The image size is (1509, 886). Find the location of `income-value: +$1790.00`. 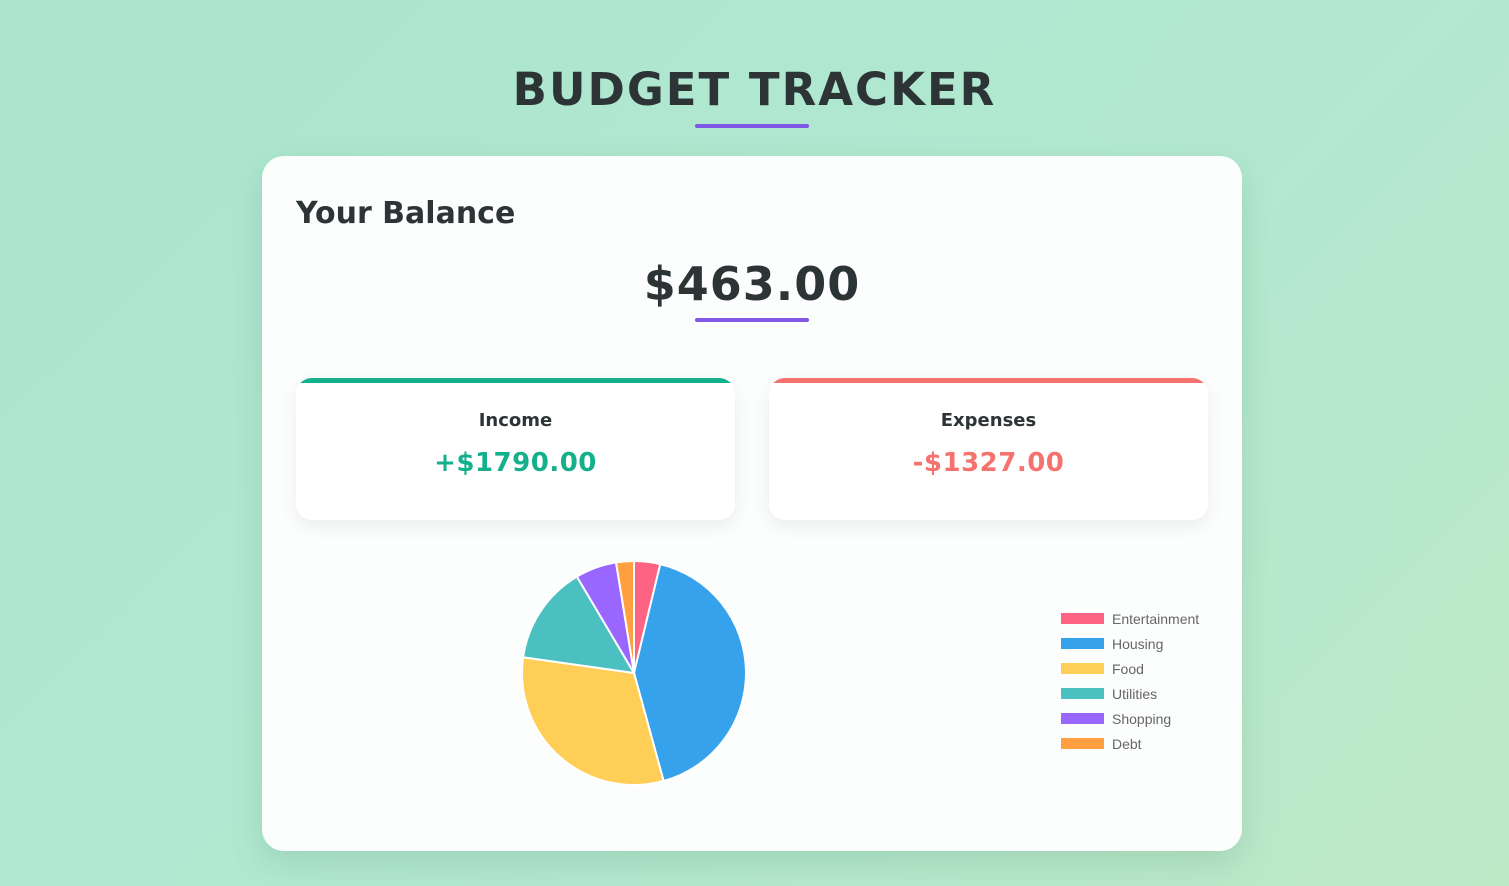

income-value: +$1790.00 is located at coordinates (515, 463).